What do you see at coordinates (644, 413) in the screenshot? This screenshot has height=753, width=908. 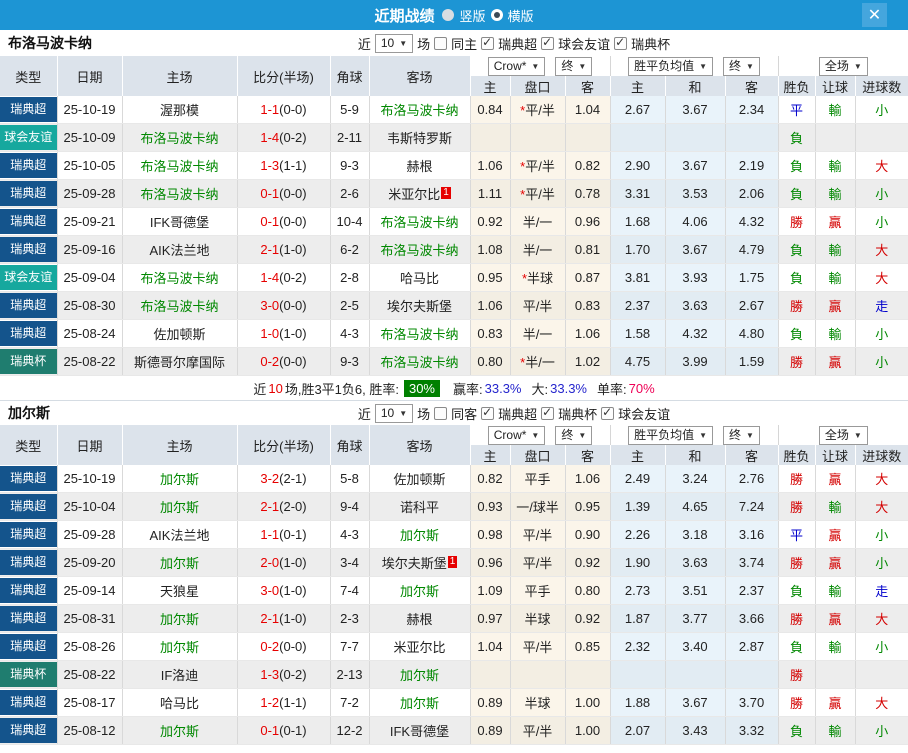 I see `league-checkbox-label-3: 球会友谊` at bounding box center [644, 413].